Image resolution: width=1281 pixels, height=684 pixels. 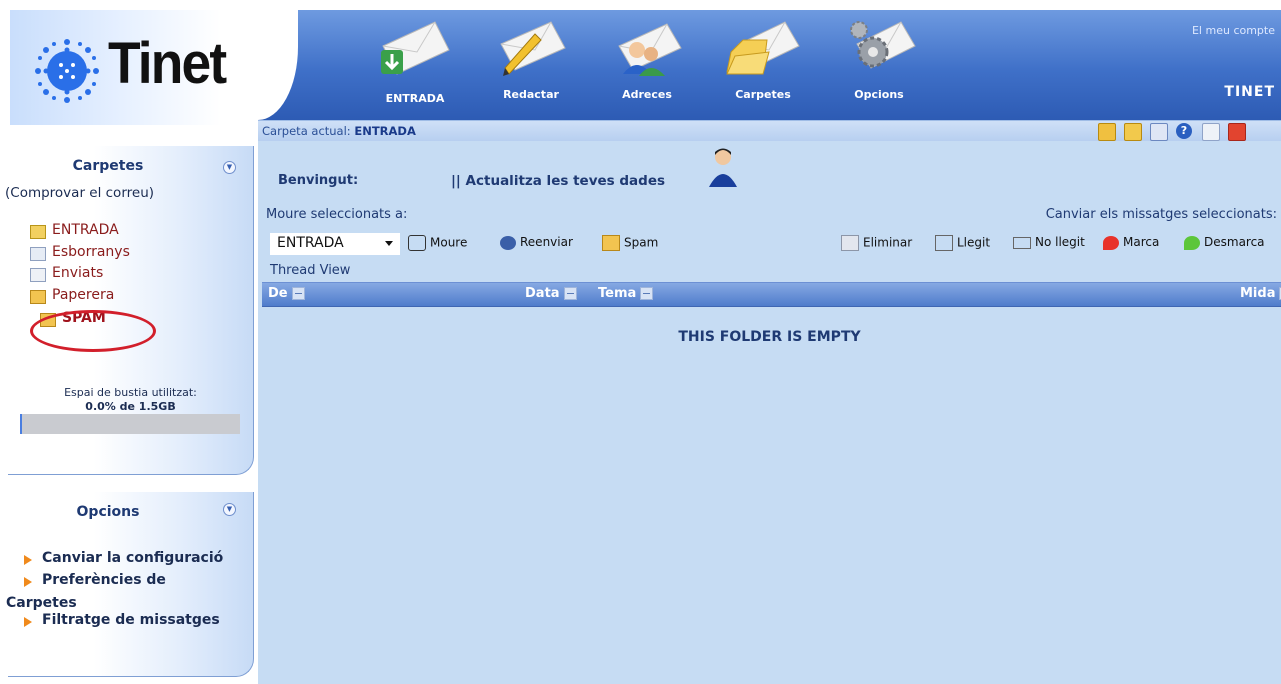 I want to click on red-pin-icon, so click(x=1111, y=242).